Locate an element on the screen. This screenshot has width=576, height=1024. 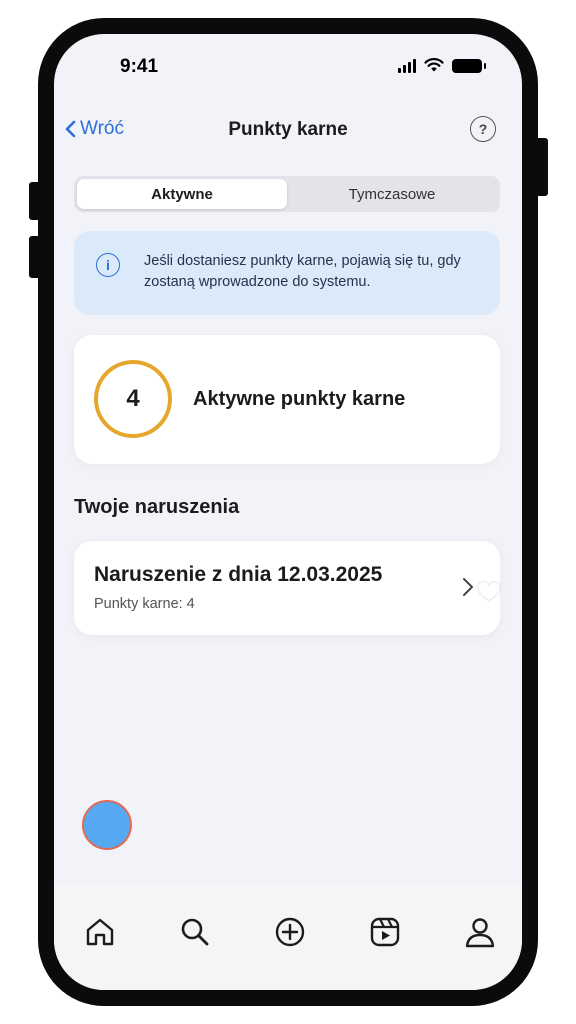
tab-profile is located at coordinates (480, 932).